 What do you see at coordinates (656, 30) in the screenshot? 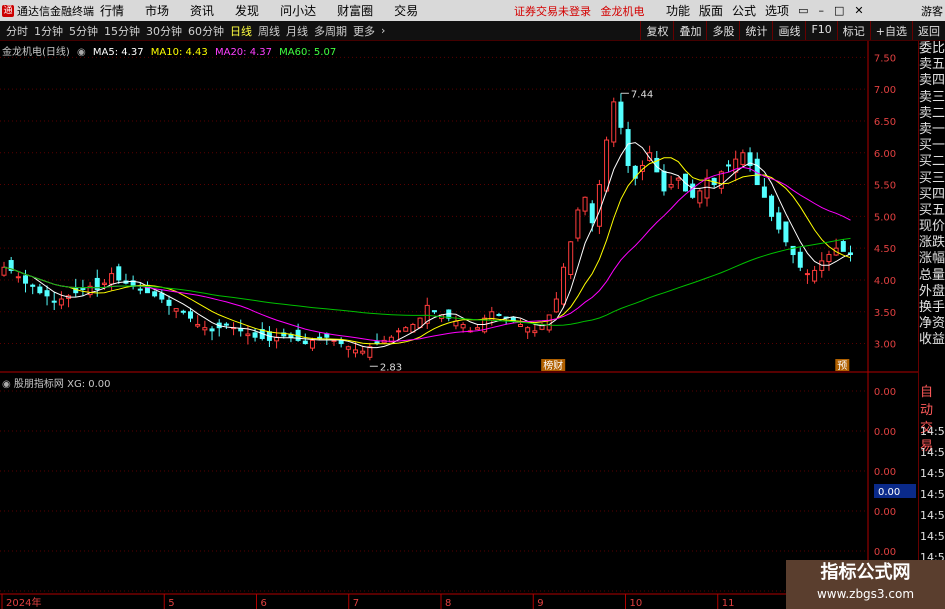
I see `btn-fuquan: 复权` at bounding box center [656, 30].